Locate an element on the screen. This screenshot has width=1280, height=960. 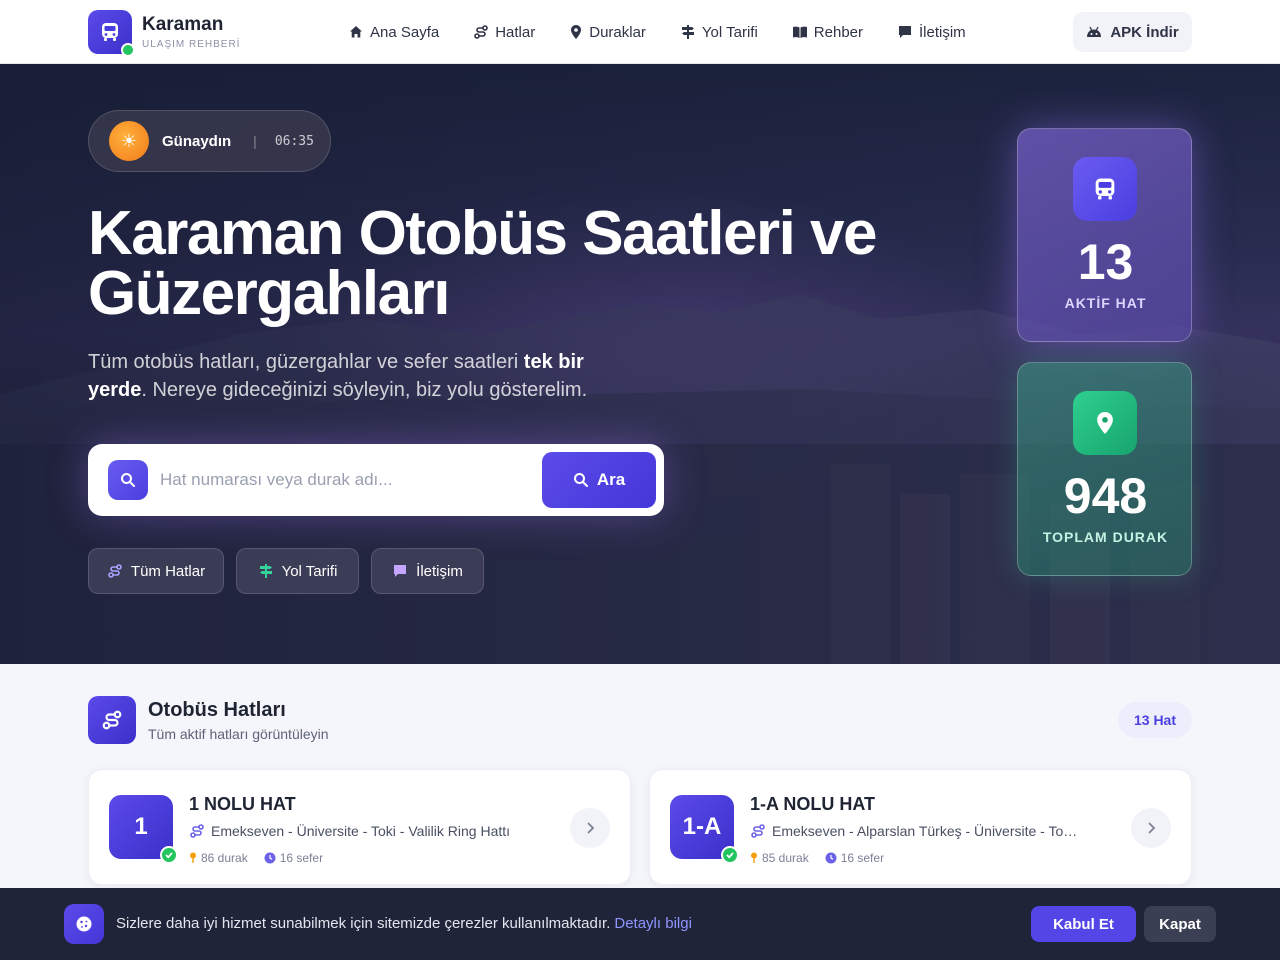
brand-logo is located at coordinates (111, 33).